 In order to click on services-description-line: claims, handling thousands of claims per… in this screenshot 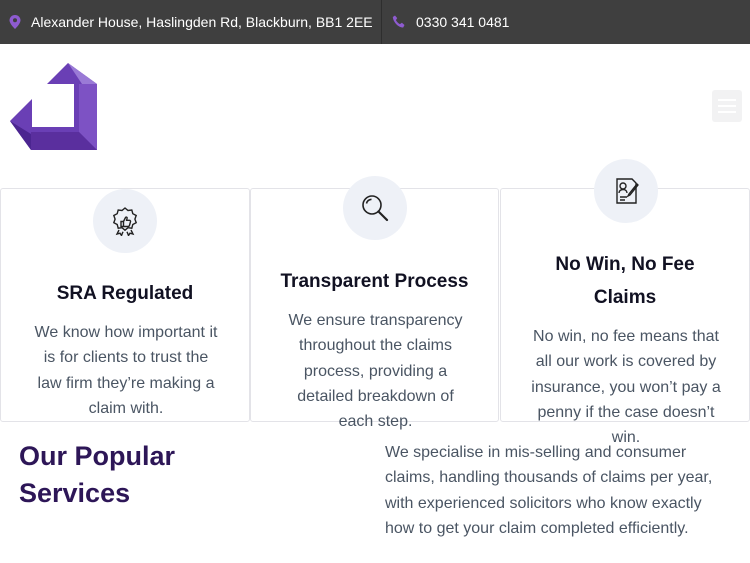, I will do `click(549, 478)`.